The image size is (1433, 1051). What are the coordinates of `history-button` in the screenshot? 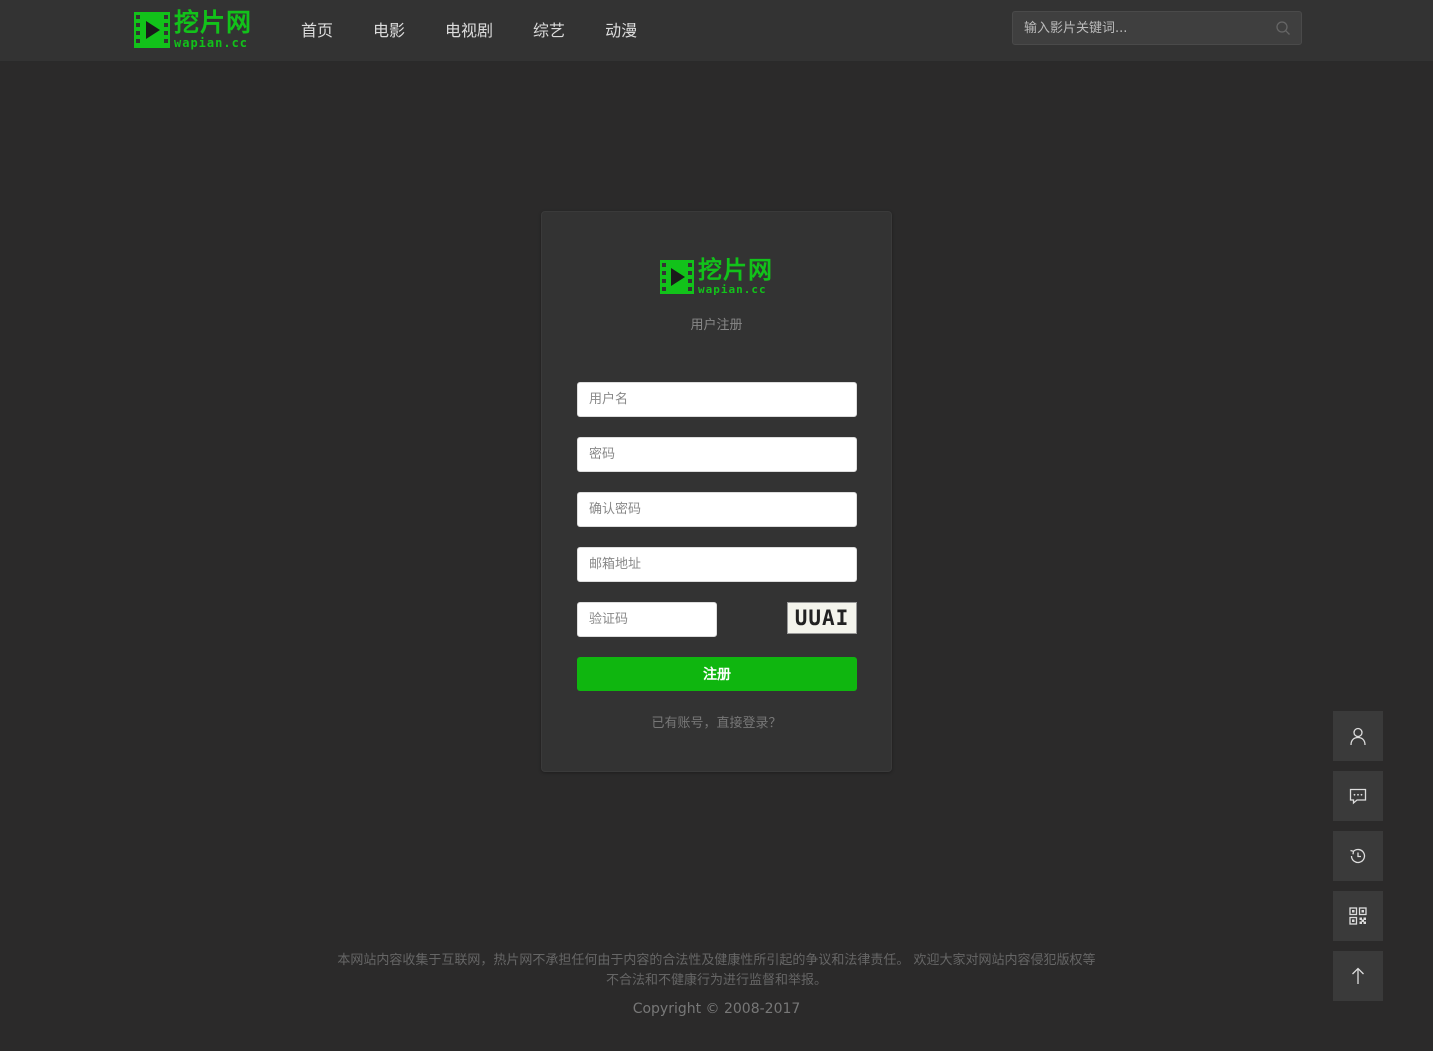 It's located at (1358, 856).